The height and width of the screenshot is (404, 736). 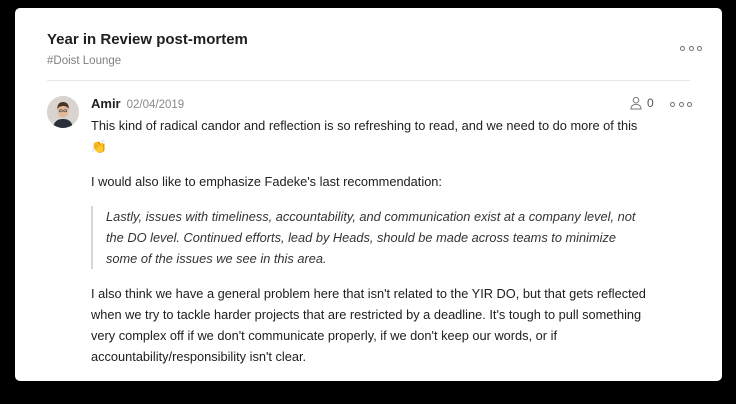 What do you see at coordinates (84, 61) in the screenshot?
I see `channel-link: #Doist Lounge` at bounding box center [84, 61].